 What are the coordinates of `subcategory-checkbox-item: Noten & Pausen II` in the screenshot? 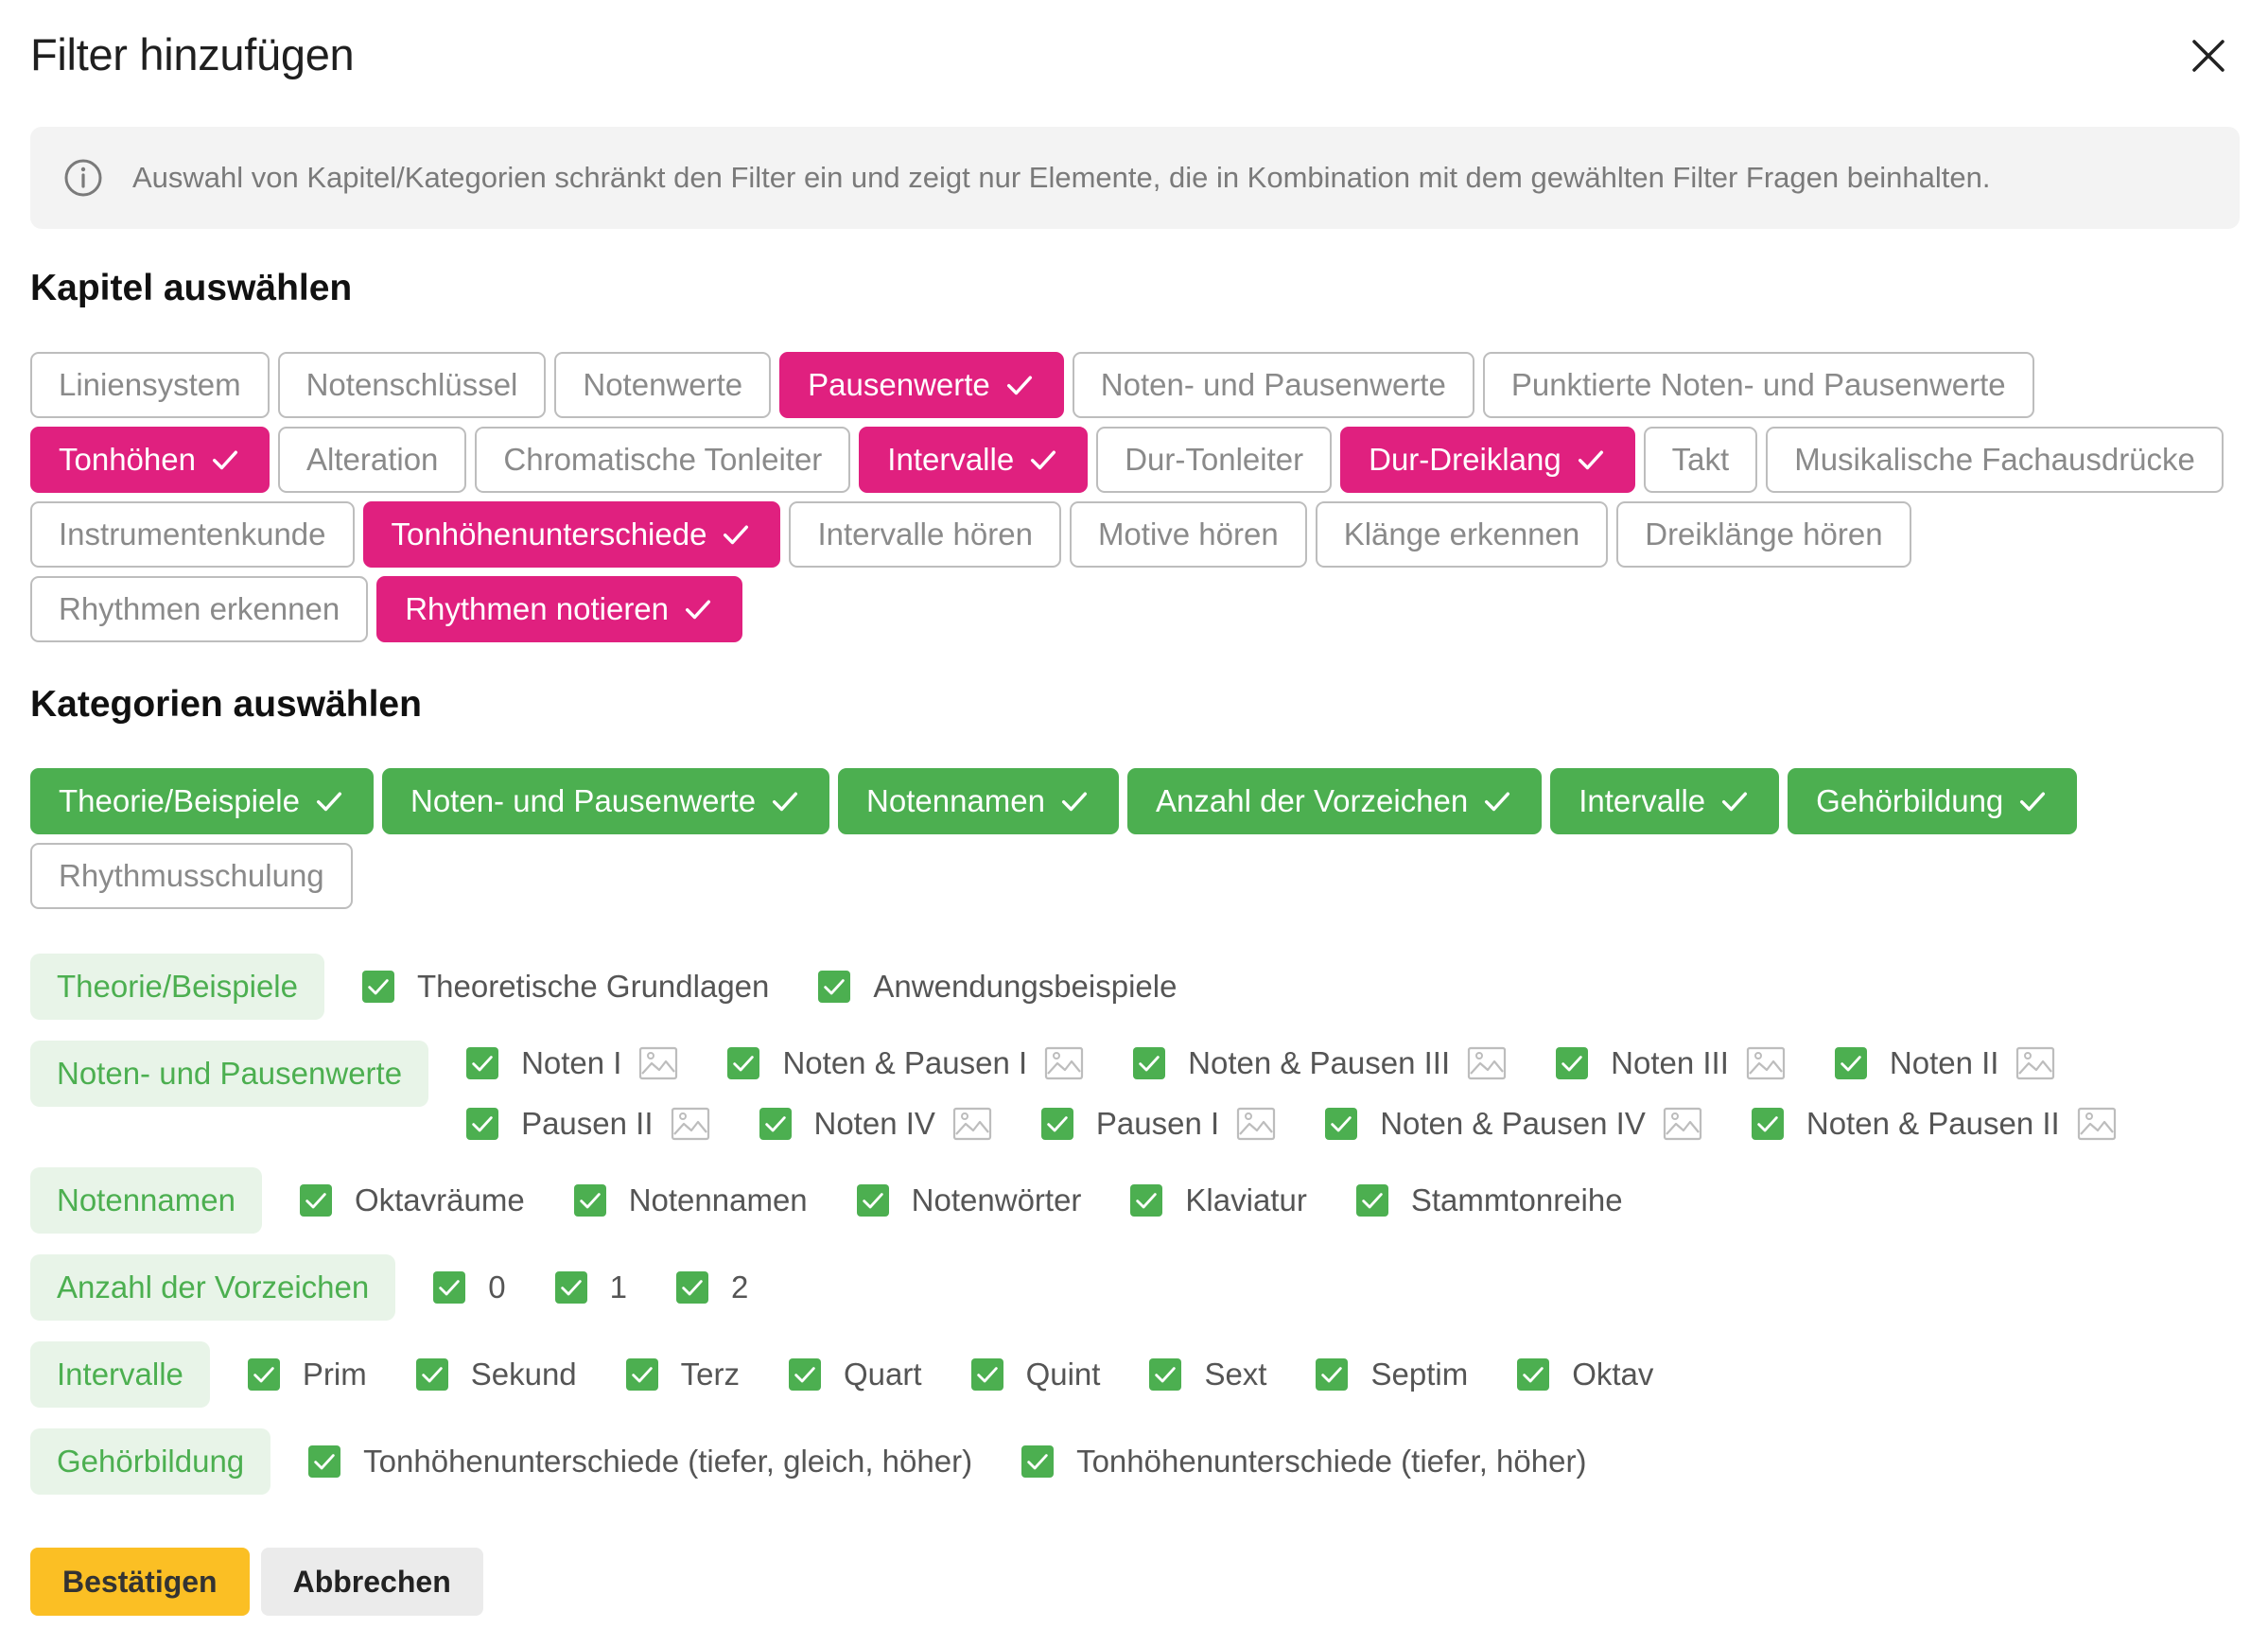 It's located at (1934, 1124).